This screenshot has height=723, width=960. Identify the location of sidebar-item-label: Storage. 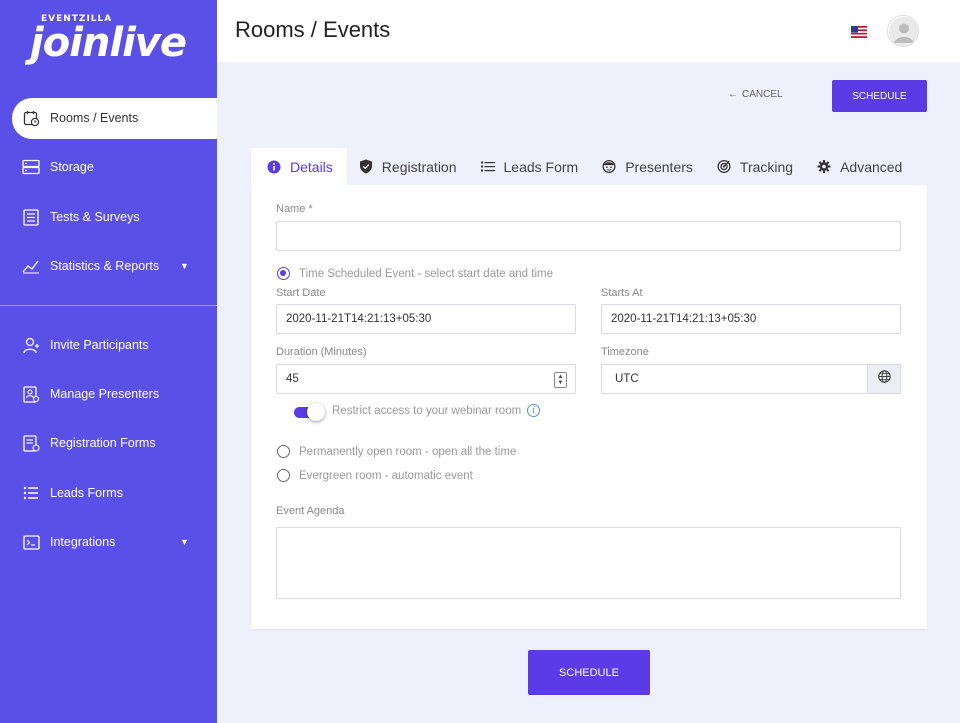
(72, 167).